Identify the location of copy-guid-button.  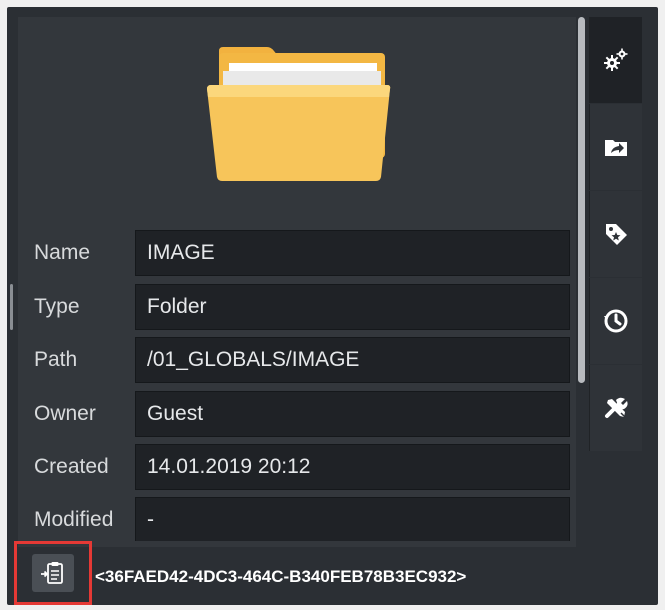
(53, 573).